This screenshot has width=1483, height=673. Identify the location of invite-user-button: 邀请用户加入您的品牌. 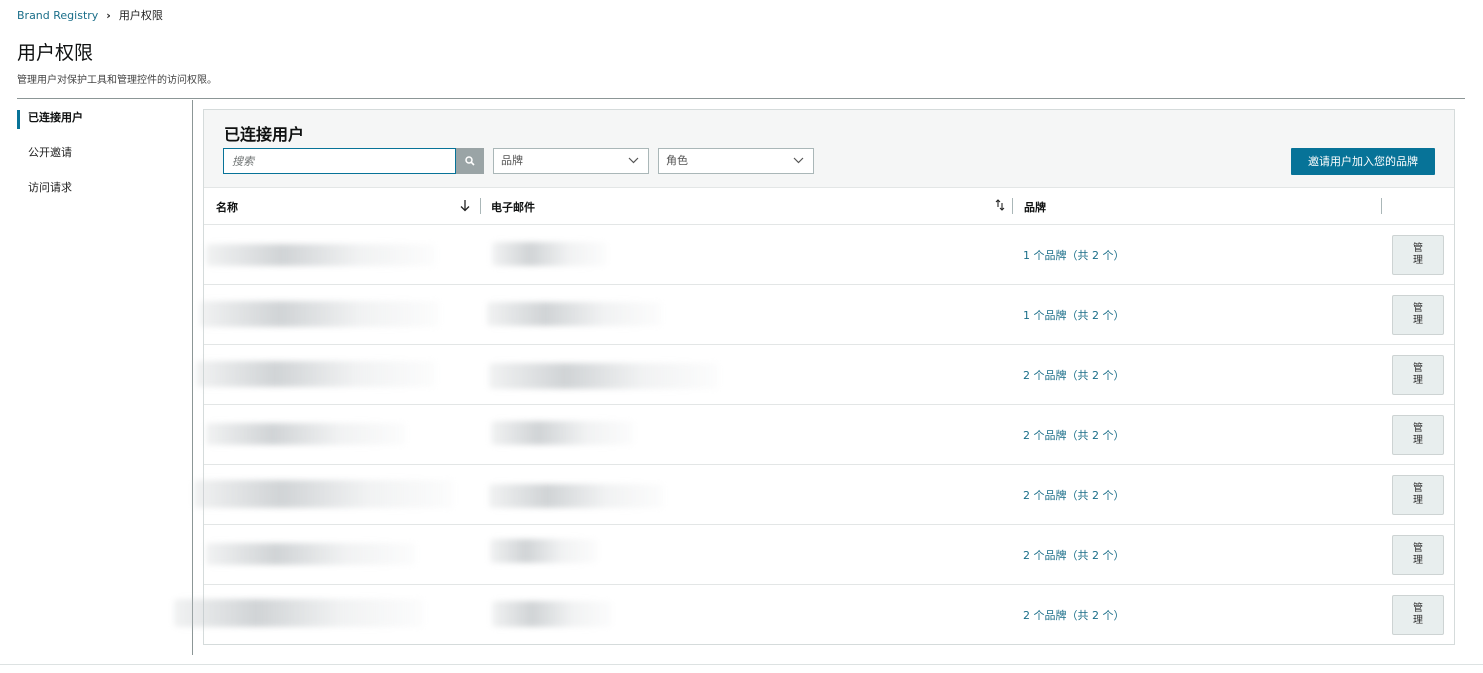
(1363, 161).